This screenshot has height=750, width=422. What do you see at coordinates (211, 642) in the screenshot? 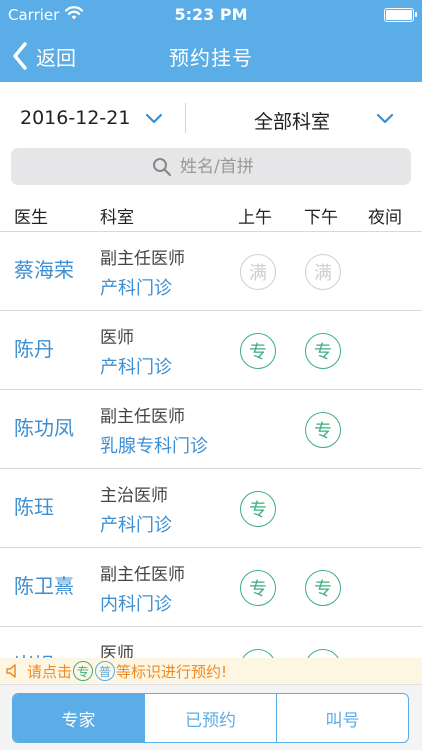
I see `doctor-row: 崔娟 医师 专 专` at bounding box center [211, 642].